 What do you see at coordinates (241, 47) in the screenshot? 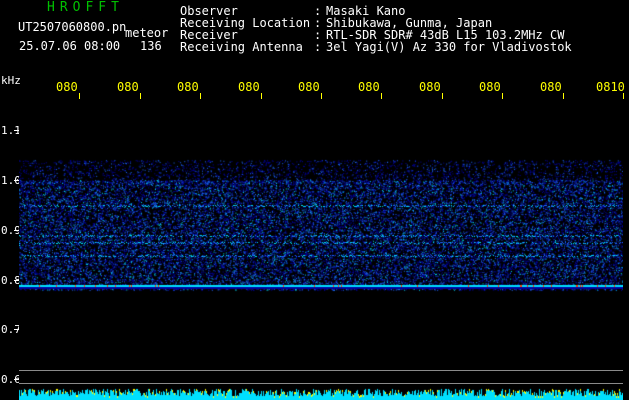
I see `antenna-label: Receiving Antenna` at bounding box center [241, 47].